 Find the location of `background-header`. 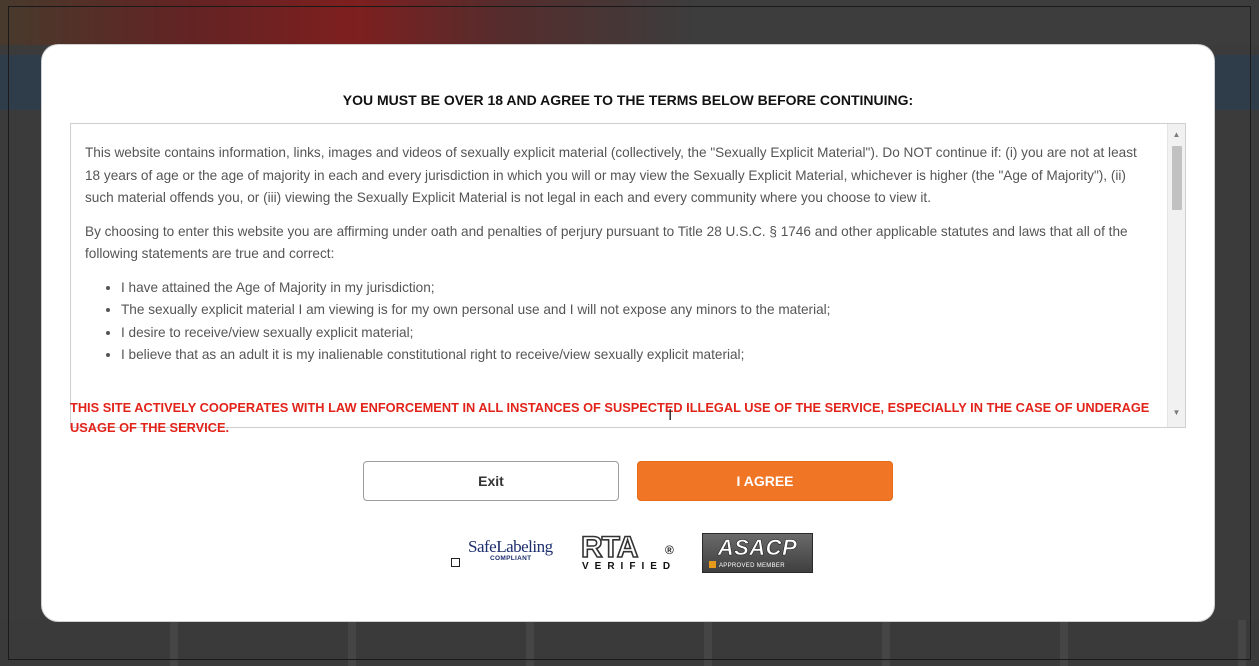

background-header is located at coordinates (629, 22).